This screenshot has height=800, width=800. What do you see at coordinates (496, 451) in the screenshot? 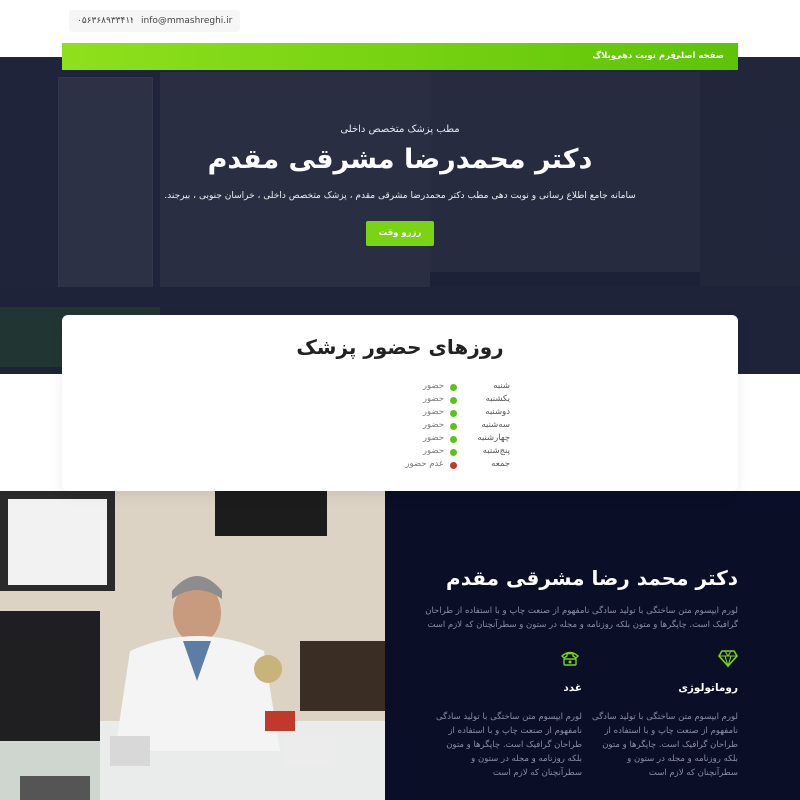
I see `attendance-day-name: پنج‌شنبه` at bounding box center [496, 451].